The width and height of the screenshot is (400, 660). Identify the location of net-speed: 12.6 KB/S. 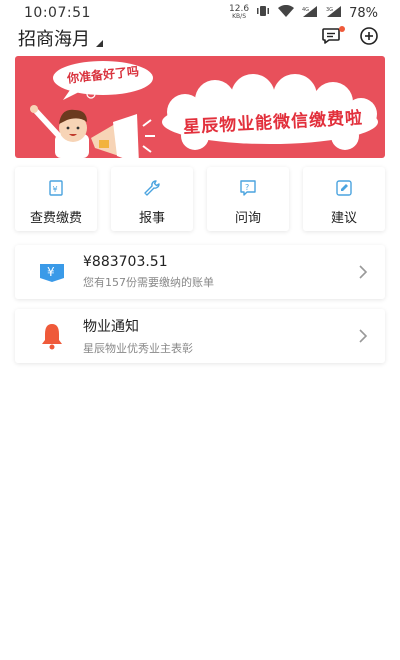
(239, 13).